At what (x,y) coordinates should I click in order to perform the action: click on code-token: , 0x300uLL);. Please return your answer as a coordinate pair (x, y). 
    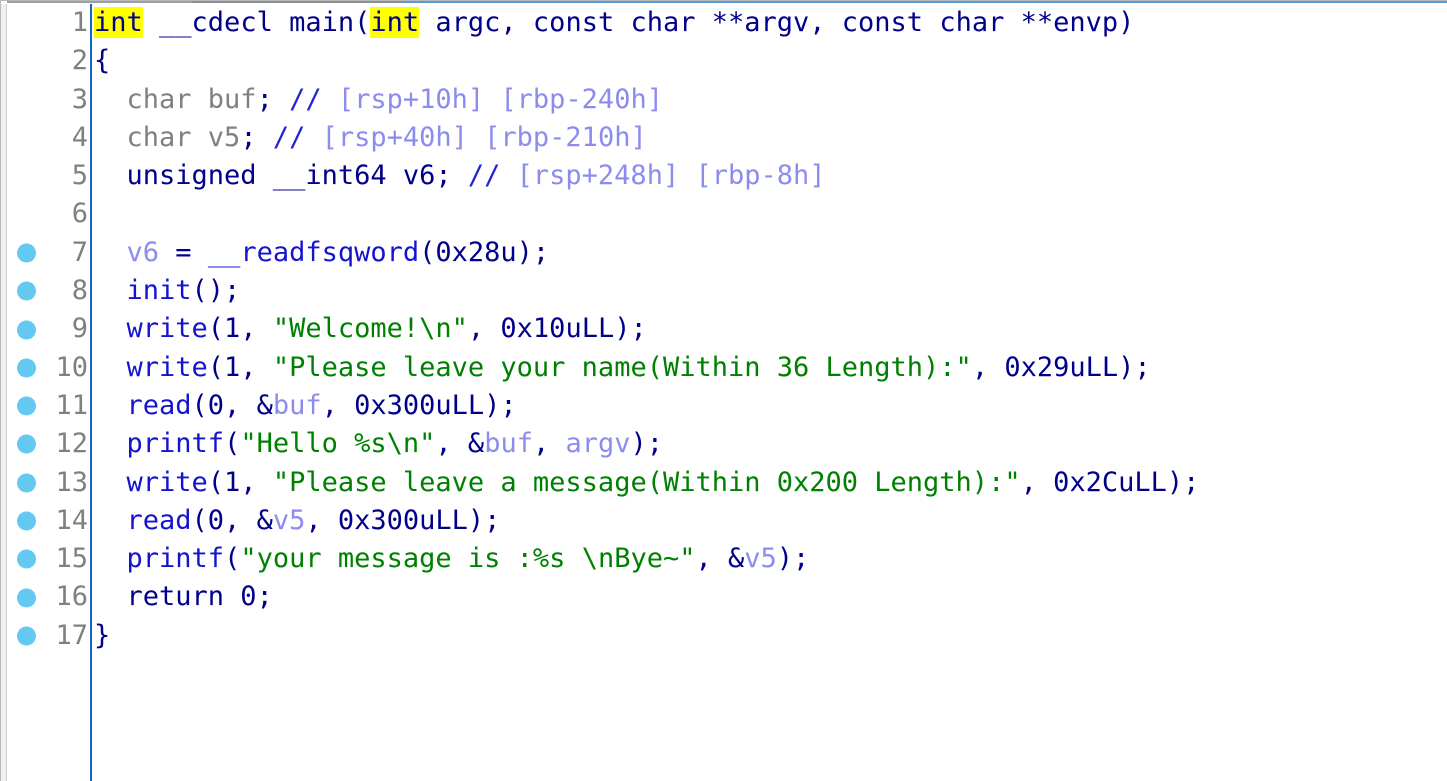
    Looking at the image, I should click on (419, 405).